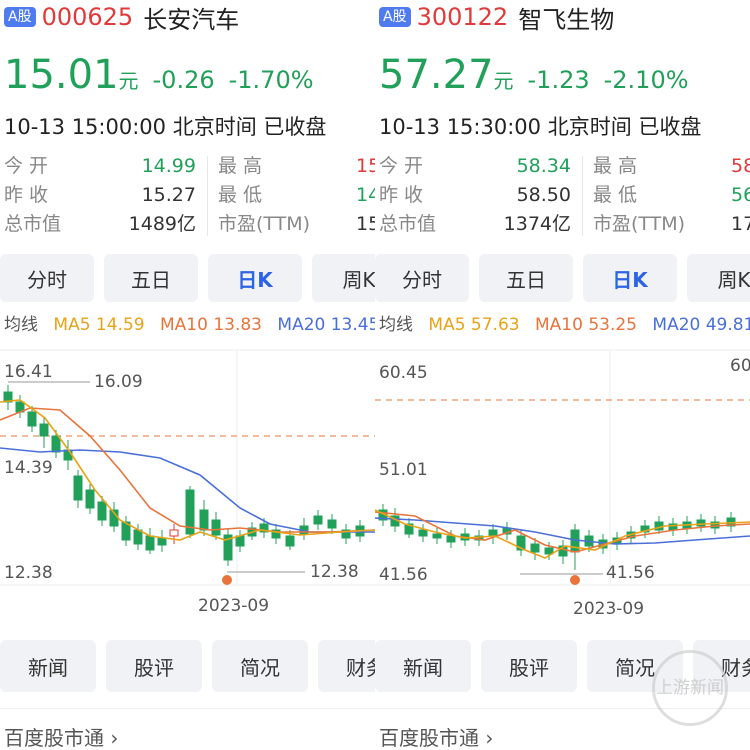  What do you see at coordinates (460, 127) in the screenshot?
I see `quote-timestamp: 10-13 15:30:00` at bounding box center [460, 127].